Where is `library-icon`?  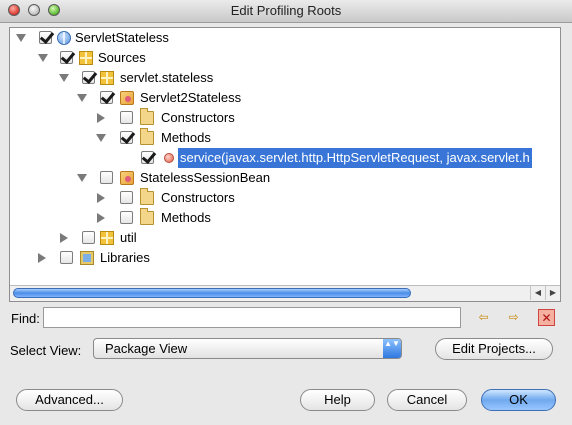
library-icon is located at coordinates (87, 258).